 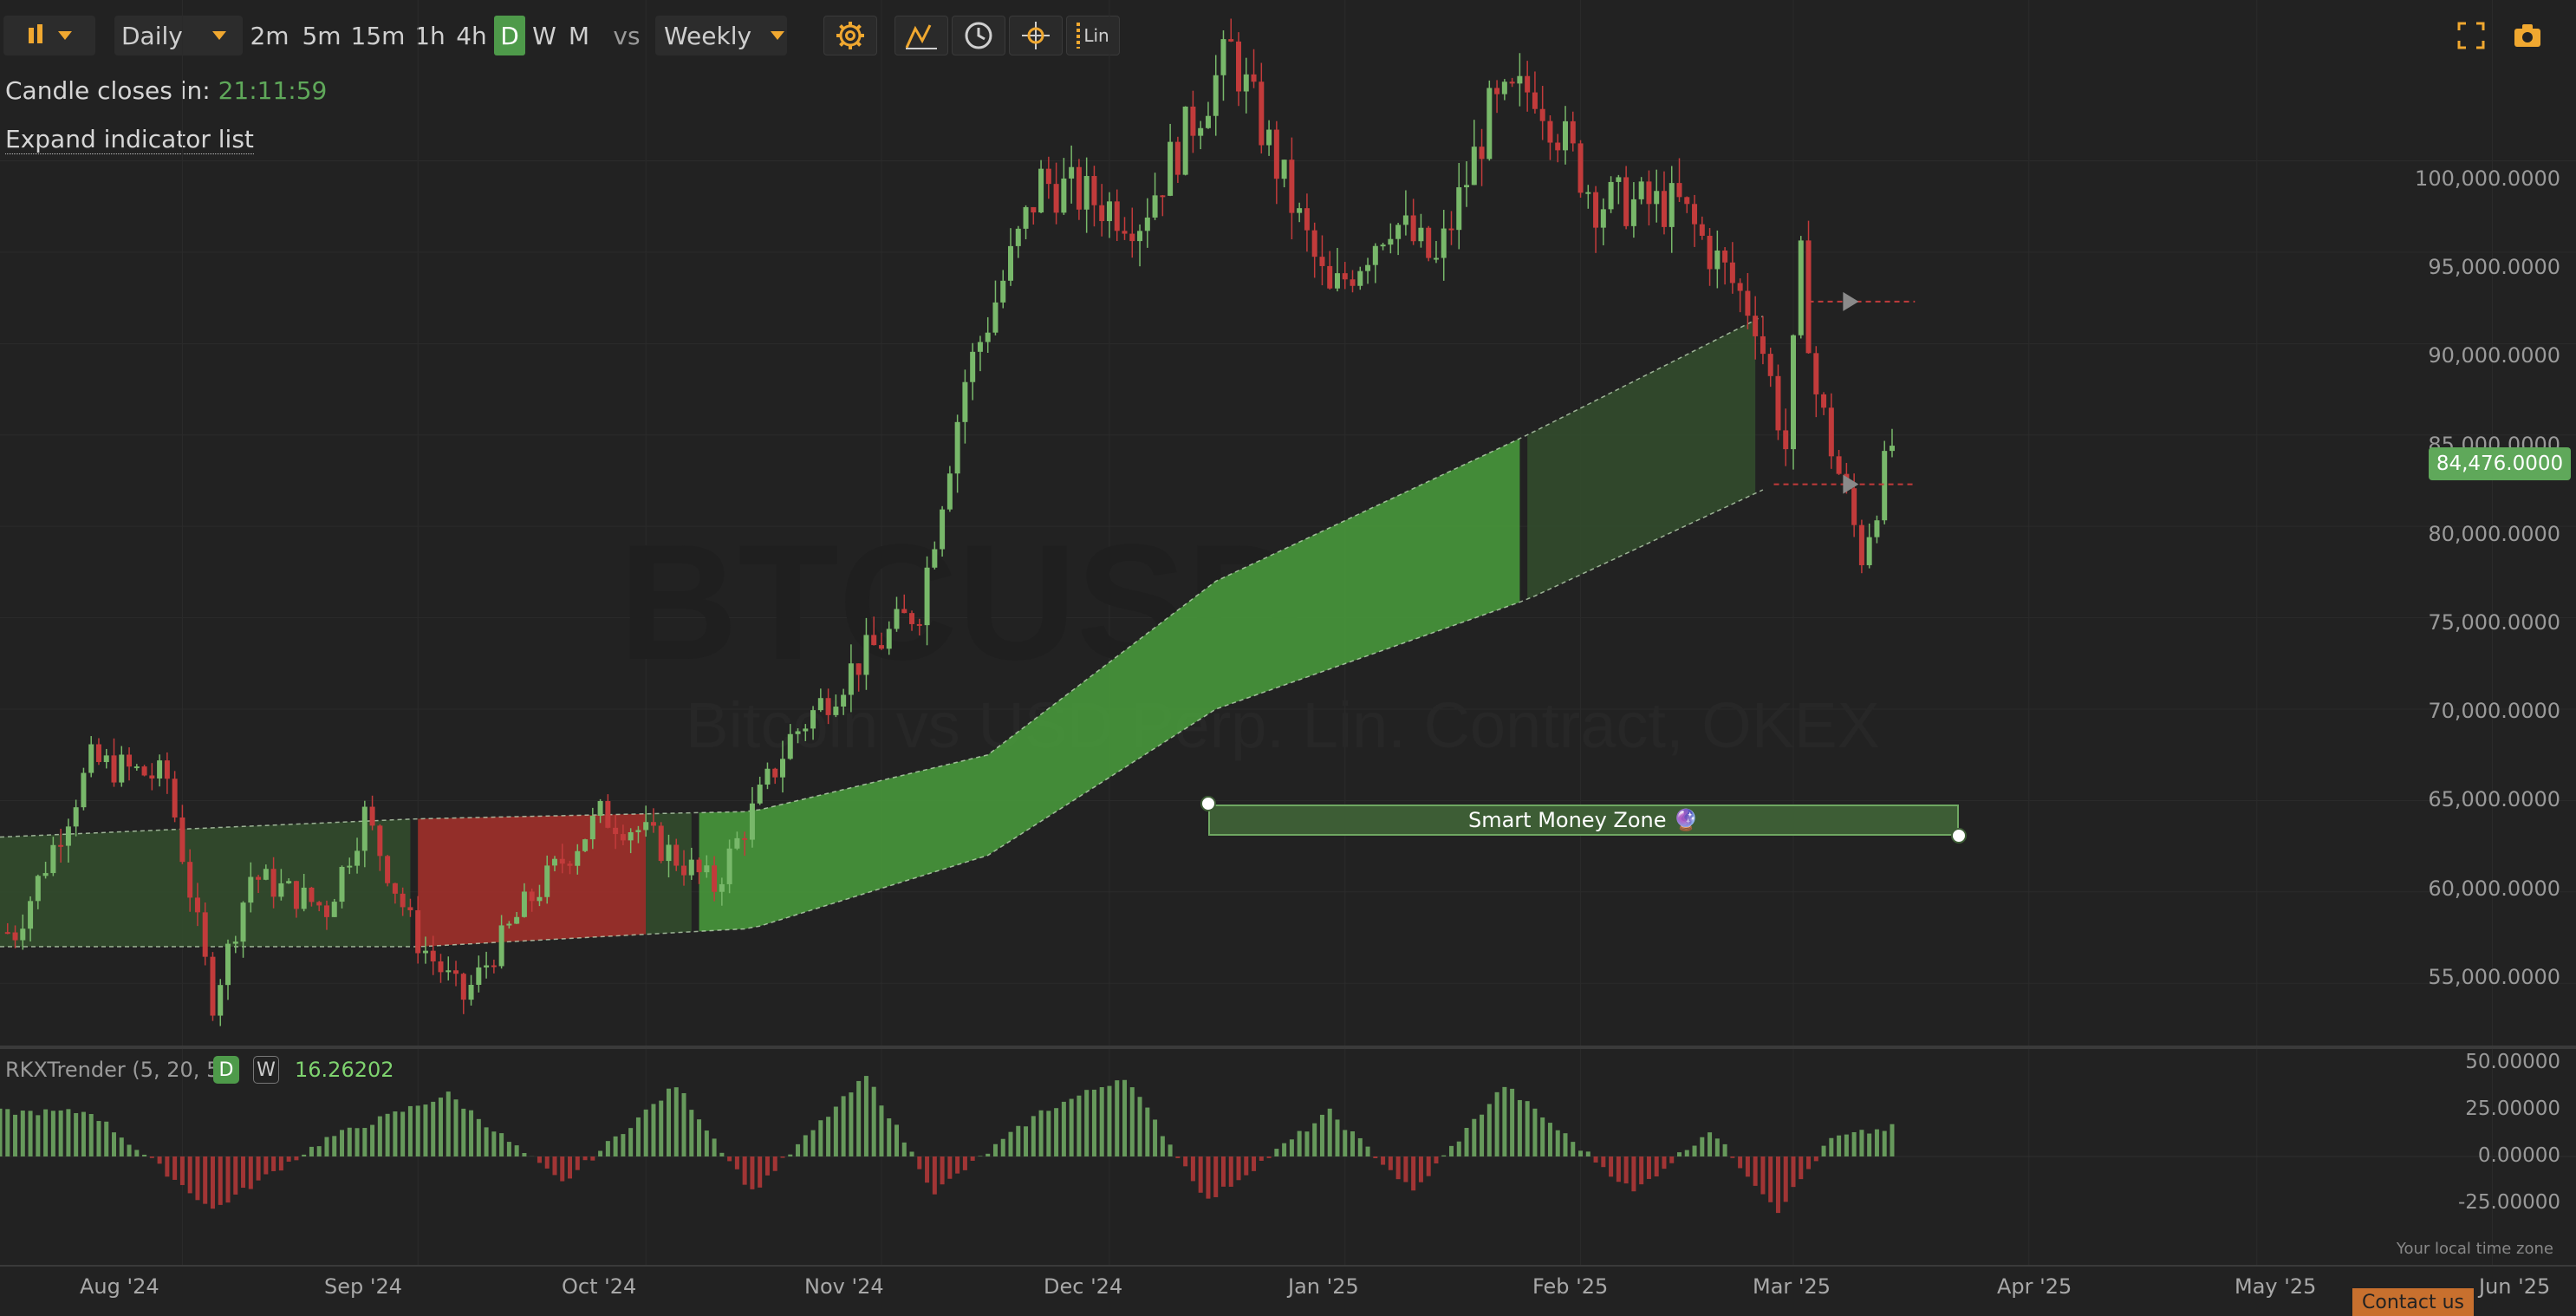 What do you see at coordinates (2413, 1302) in the screenshot?
I see `contact-us-button: Contact us` at bounding box center [2413, 1302].